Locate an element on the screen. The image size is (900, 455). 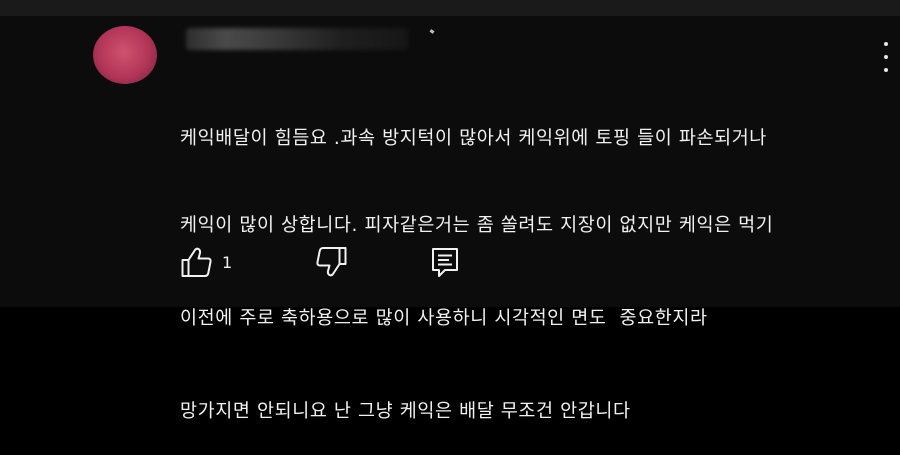
thumbs-up-icon is located at coordinates (196, 262).